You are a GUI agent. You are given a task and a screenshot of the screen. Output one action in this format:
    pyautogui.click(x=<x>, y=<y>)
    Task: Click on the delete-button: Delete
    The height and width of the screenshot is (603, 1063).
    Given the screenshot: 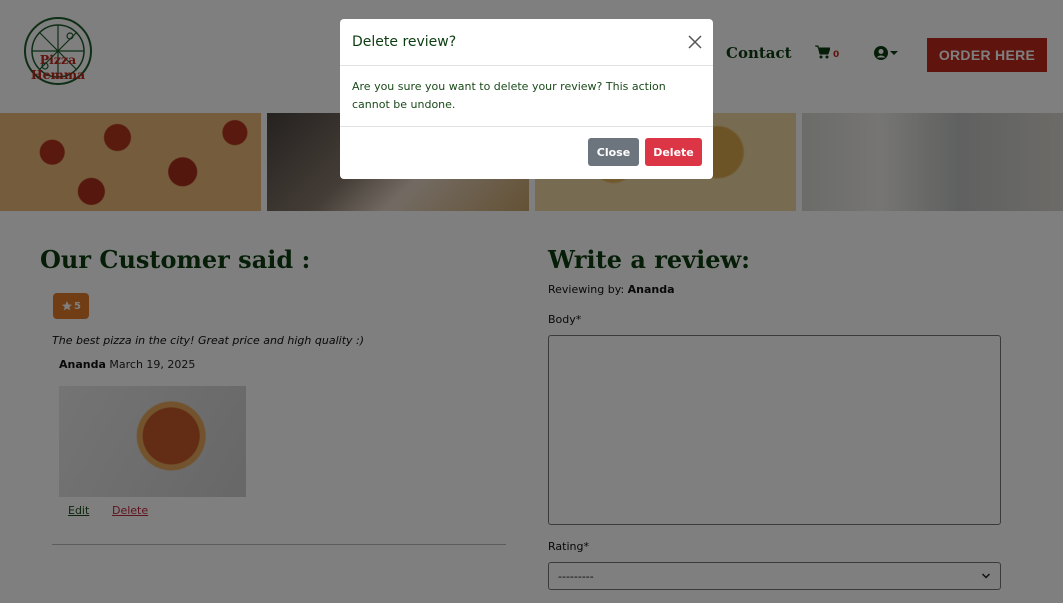 What is the action you would take?
    pyautogui.click(x=673, y=152)
    